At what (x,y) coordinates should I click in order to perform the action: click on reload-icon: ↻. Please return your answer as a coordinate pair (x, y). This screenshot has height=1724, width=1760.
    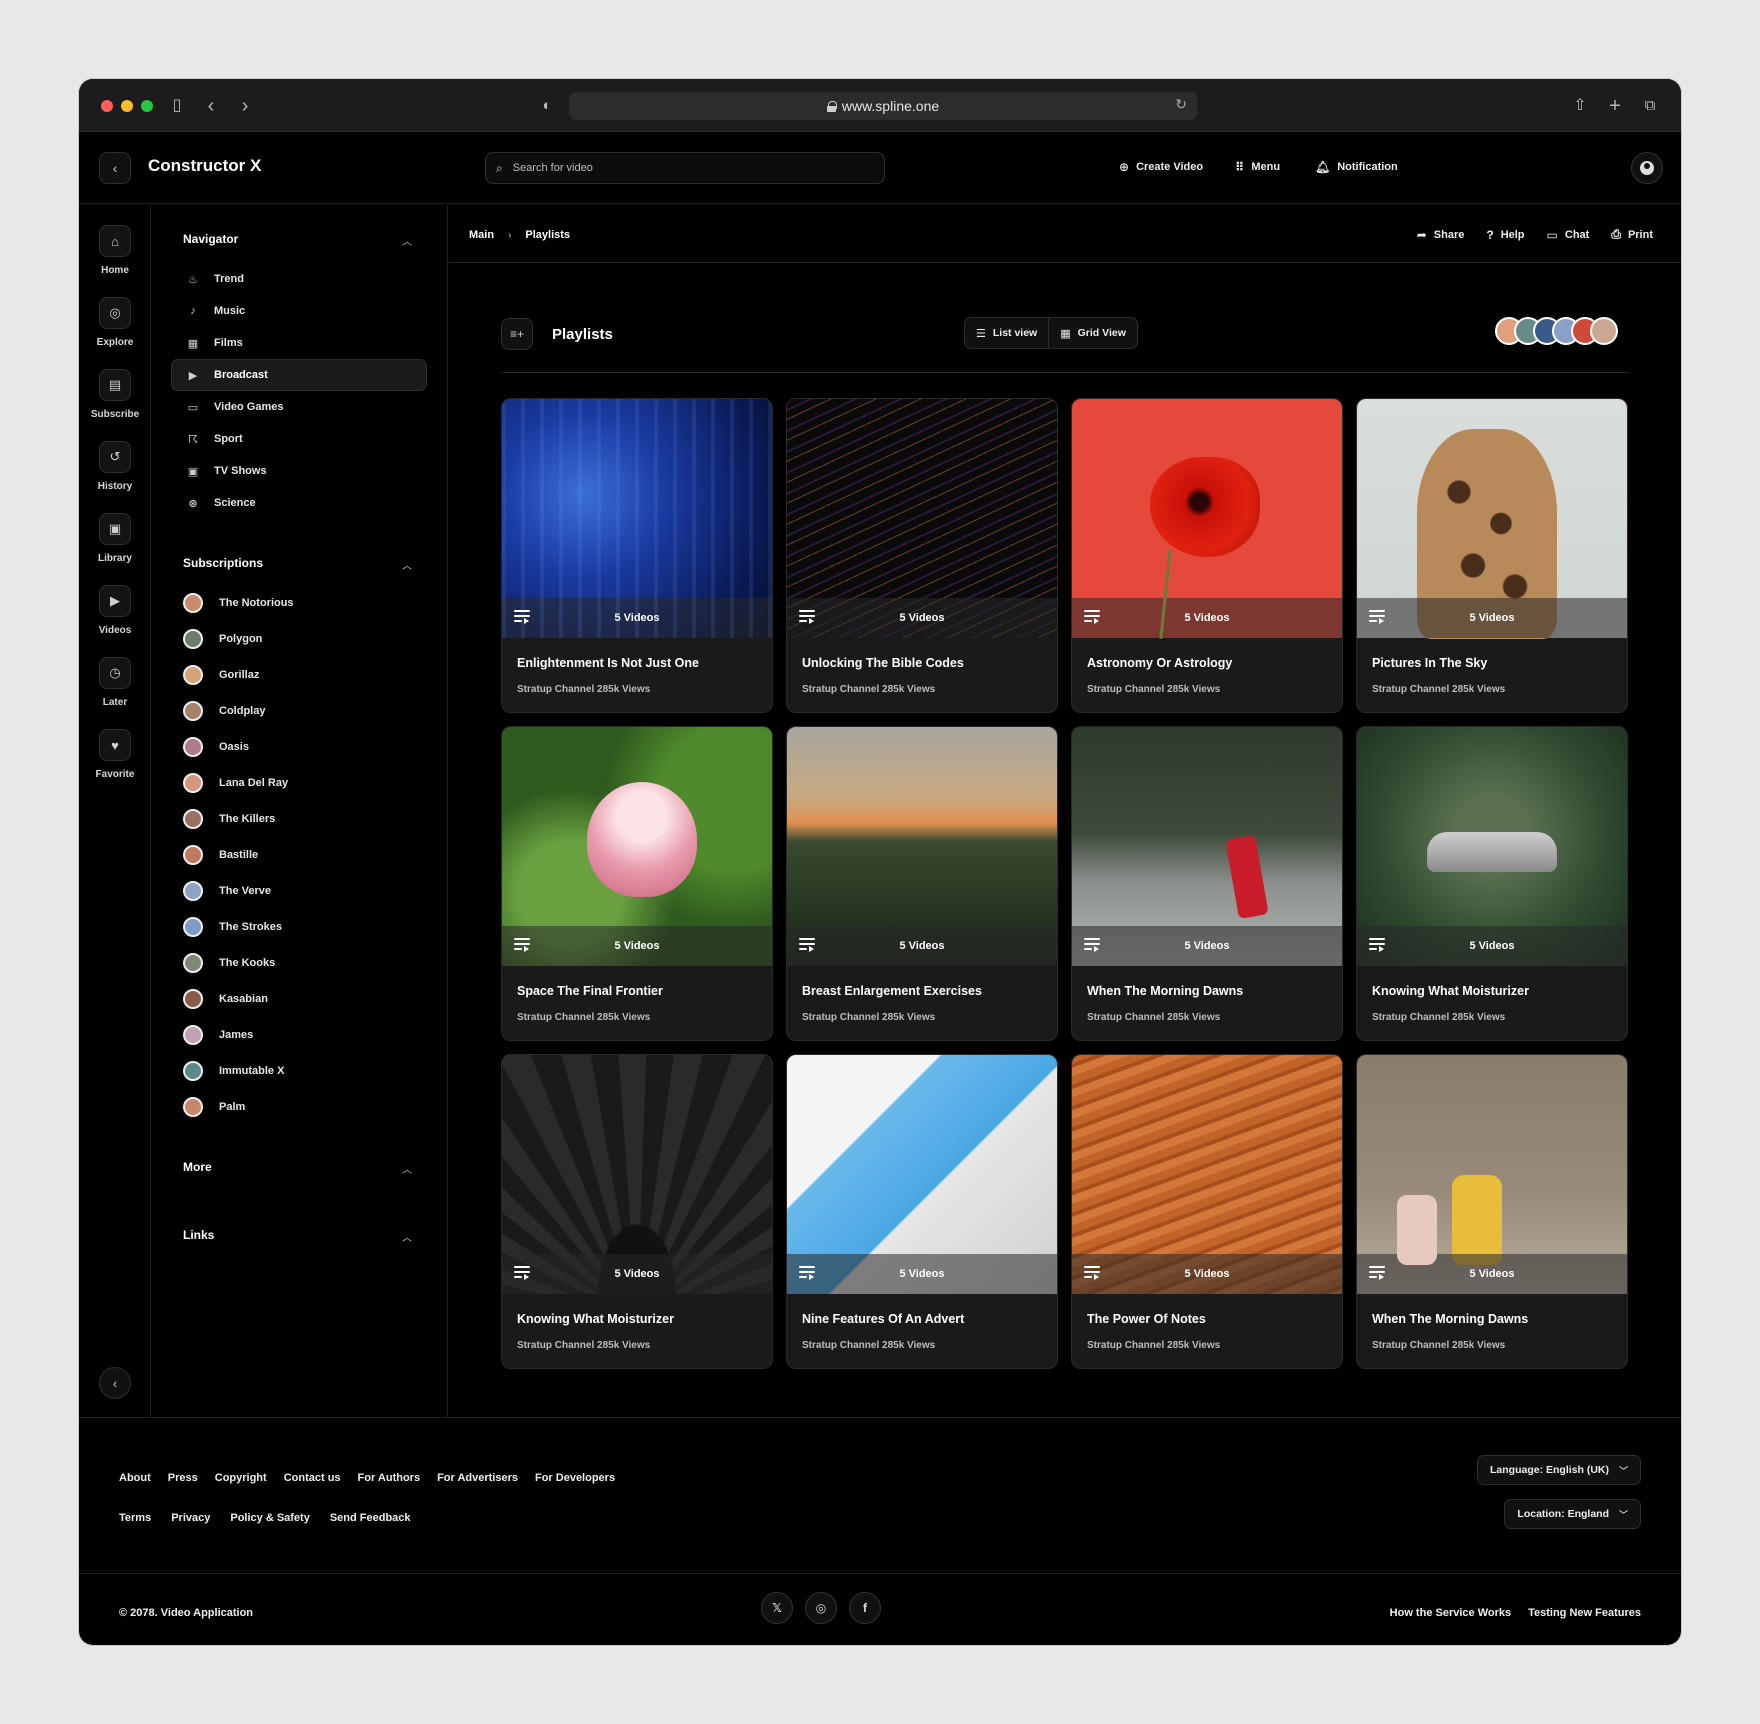
    Looking at the image, I should click on (1181, 104).